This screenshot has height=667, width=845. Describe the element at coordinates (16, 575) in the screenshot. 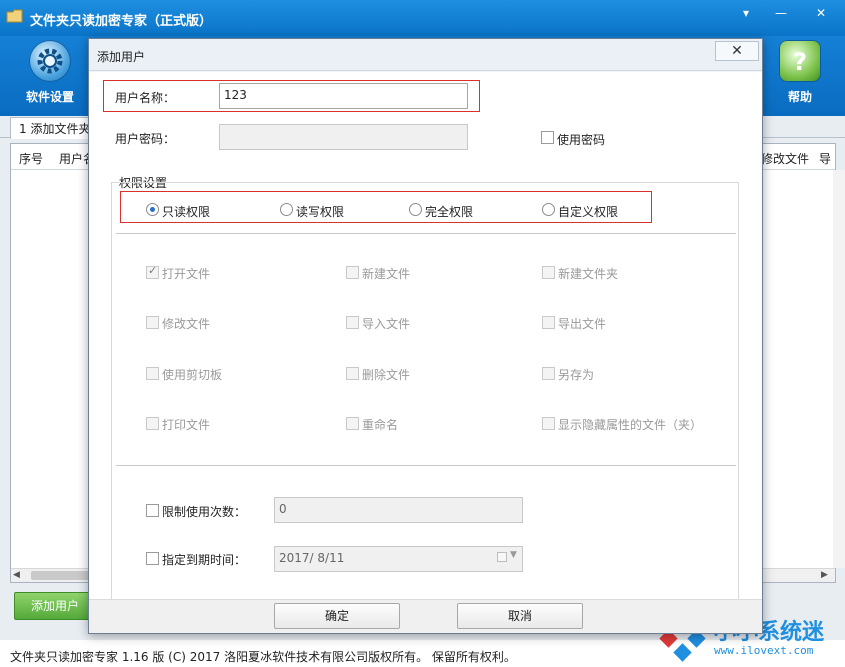

I see `scroll-left-icon: ◀` at that location.